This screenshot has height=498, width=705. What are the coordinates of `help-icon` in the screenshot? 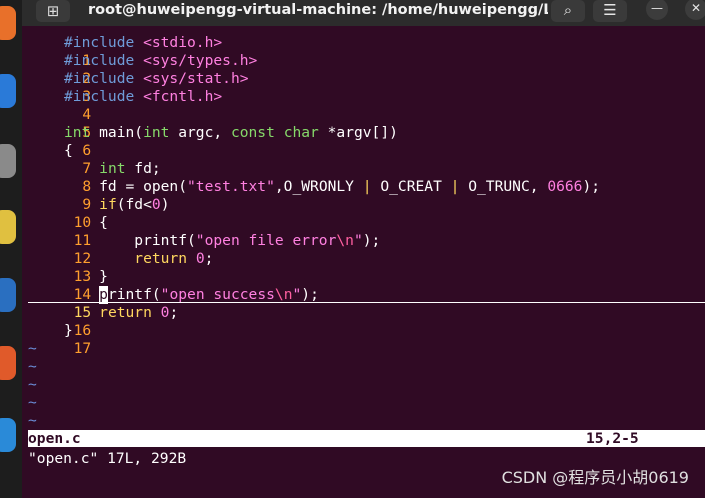 It's located at (8, 435).